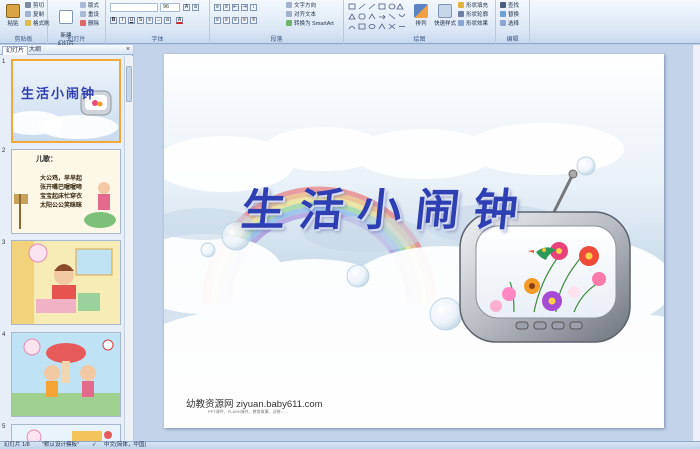 The image size is (700, 449). What do you see at coordinates (140, 20) in the screenshot?
I see `strikethrough-icon: S` at bounding box center [140, 20].